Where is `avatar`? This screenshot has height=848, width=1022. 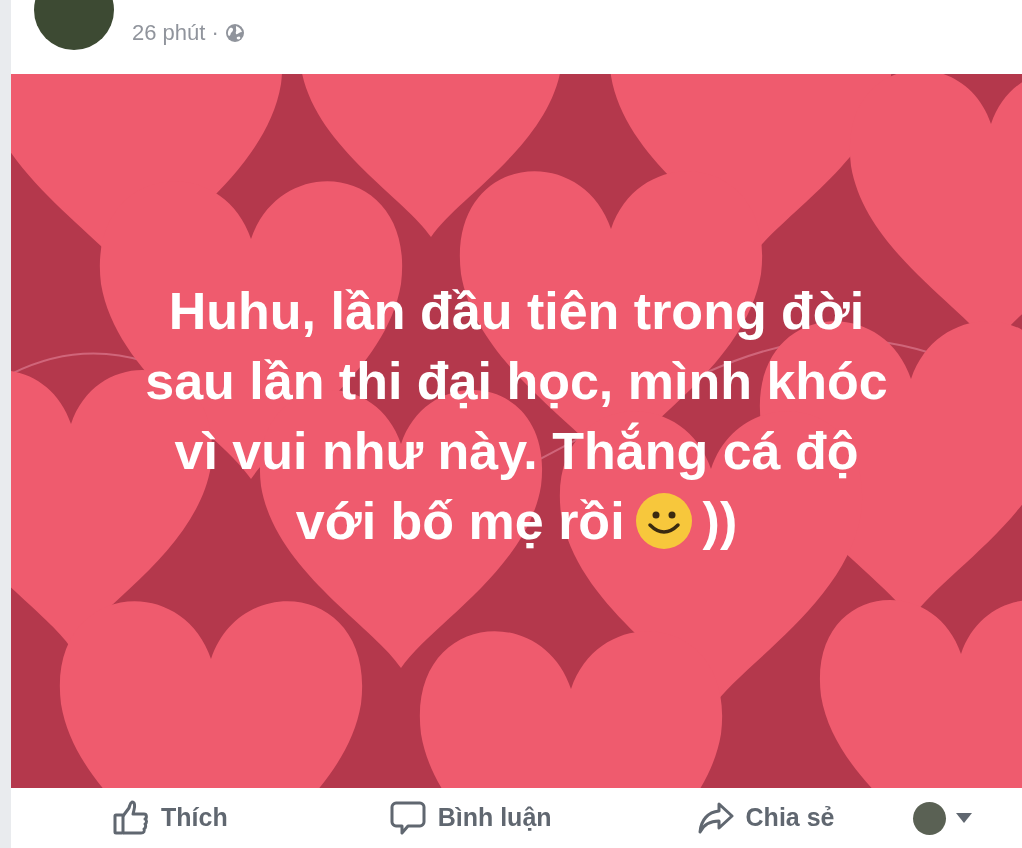 avatar is located at coordinates (929, 818).